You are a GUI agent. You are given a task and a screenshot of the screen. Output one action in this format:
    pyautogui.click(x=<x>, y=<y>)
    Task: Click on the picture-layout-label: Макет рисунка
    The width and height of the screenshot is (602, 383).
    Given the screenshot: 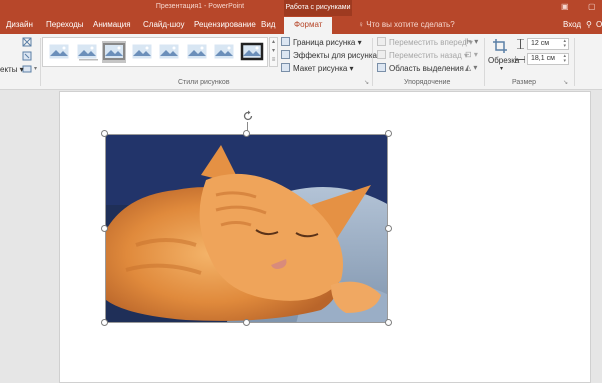 What is the action you would take?
    pyautogui.click(x=320, y=68)
    